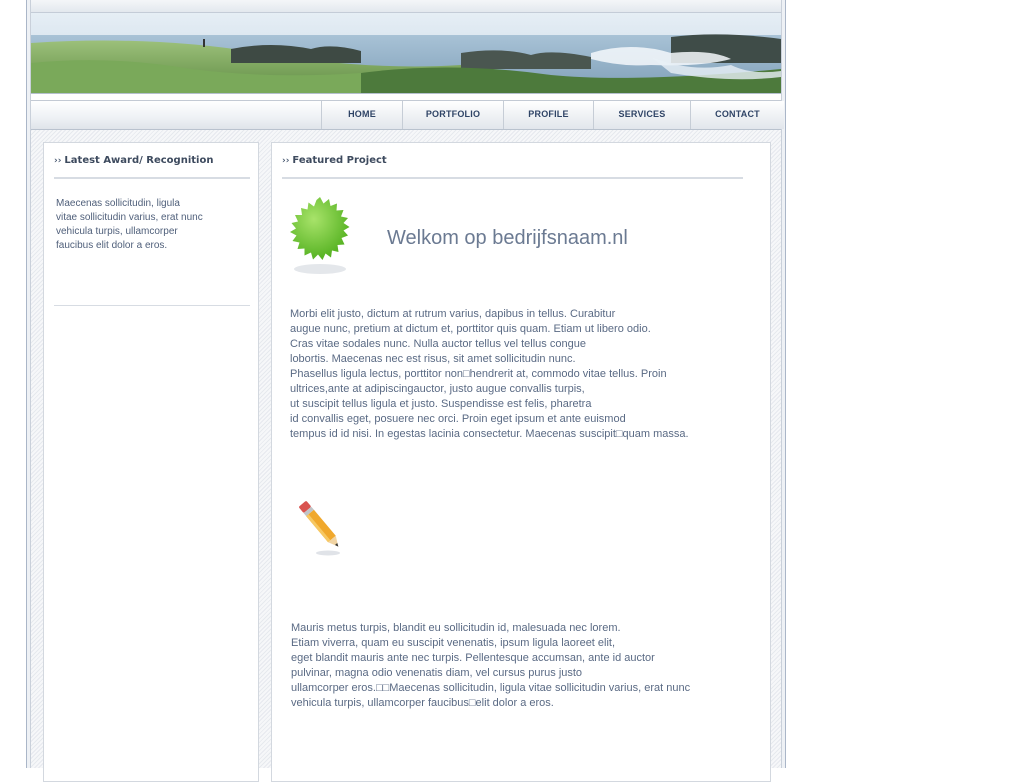 The height and width of the screenshot is (782, 1024). Describe the element at coordinates (320, 238) in the screenshot. I see `green-starburst-icon` at that location.